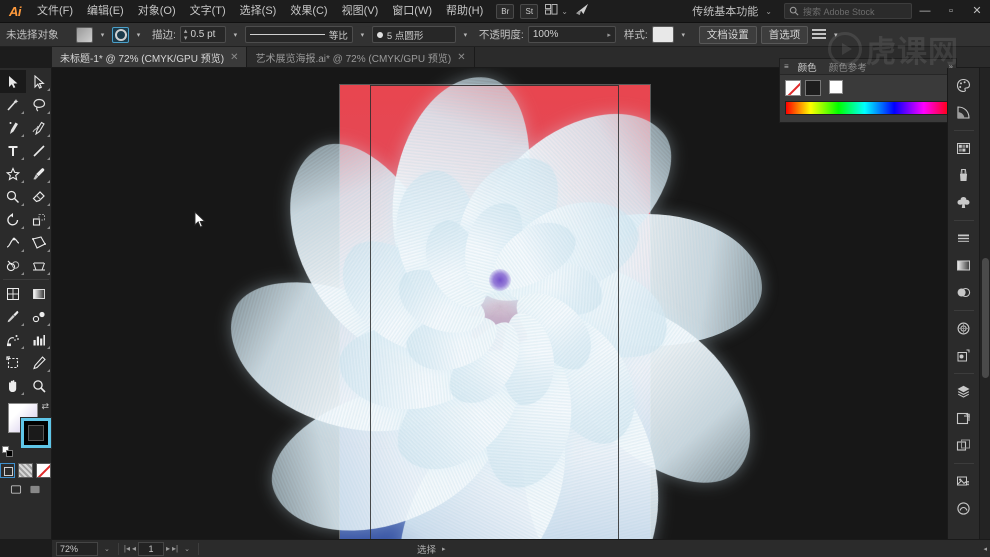 This screenshot has height=557, width=990. I want to click on stroke-profile-dropdown-icon: ▾, so click(362, 35).